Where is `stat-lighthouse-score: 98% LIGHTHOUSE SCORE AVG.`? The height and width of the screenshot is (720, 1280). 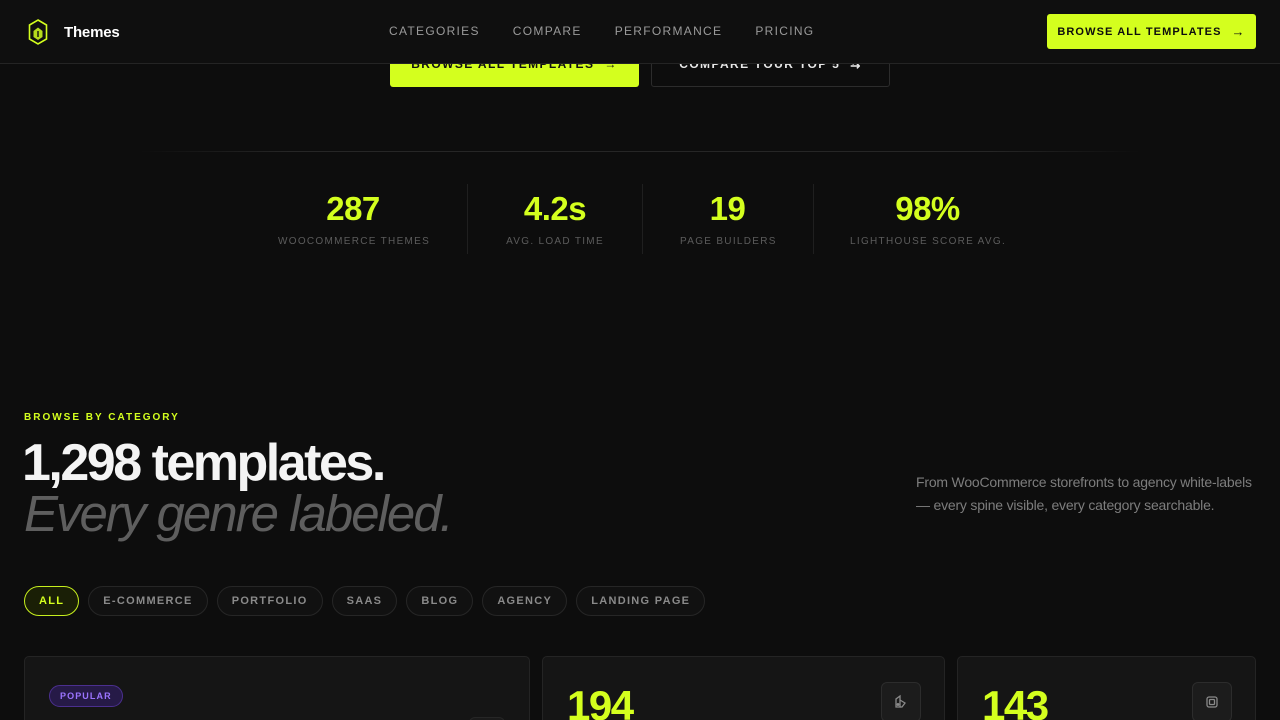
stat-lighthouse-score: 98% LIGHTHOUSE SCORE AVG. is located at coordinates (927, 217).